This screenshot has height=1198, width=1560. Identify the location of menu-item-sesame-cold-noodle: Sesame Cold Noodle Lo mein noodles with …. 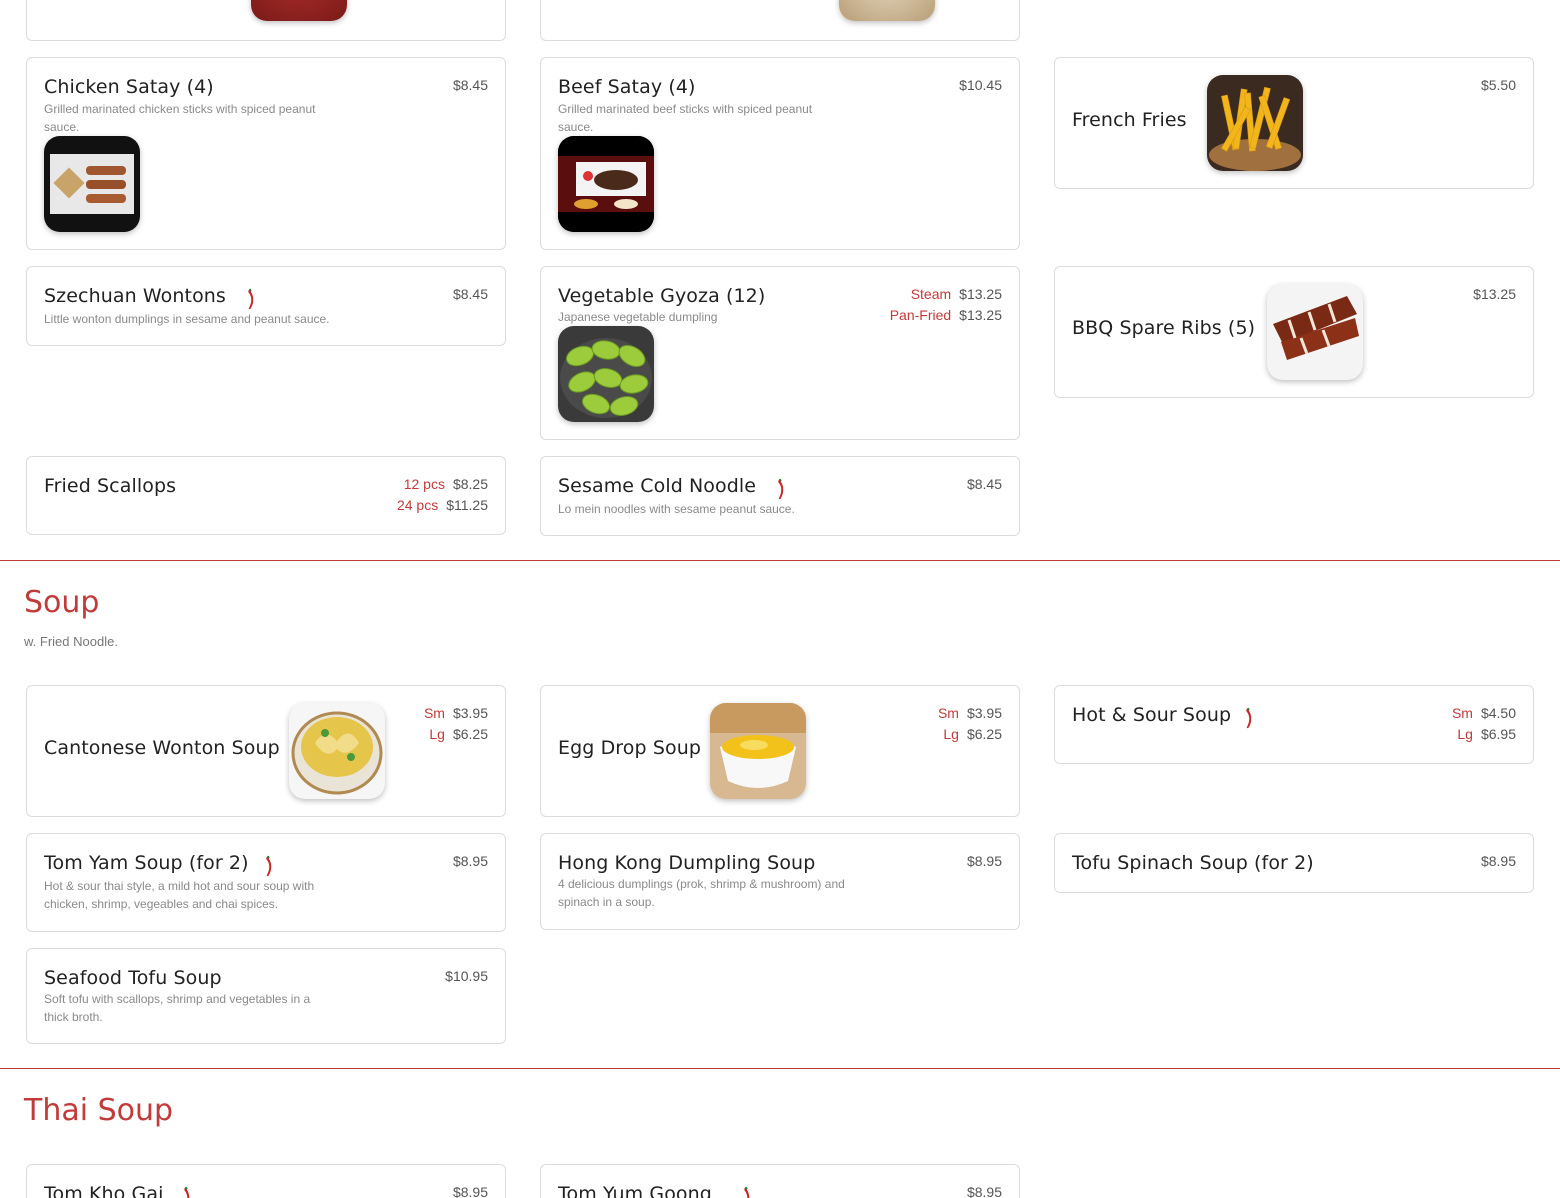
(780, 496).